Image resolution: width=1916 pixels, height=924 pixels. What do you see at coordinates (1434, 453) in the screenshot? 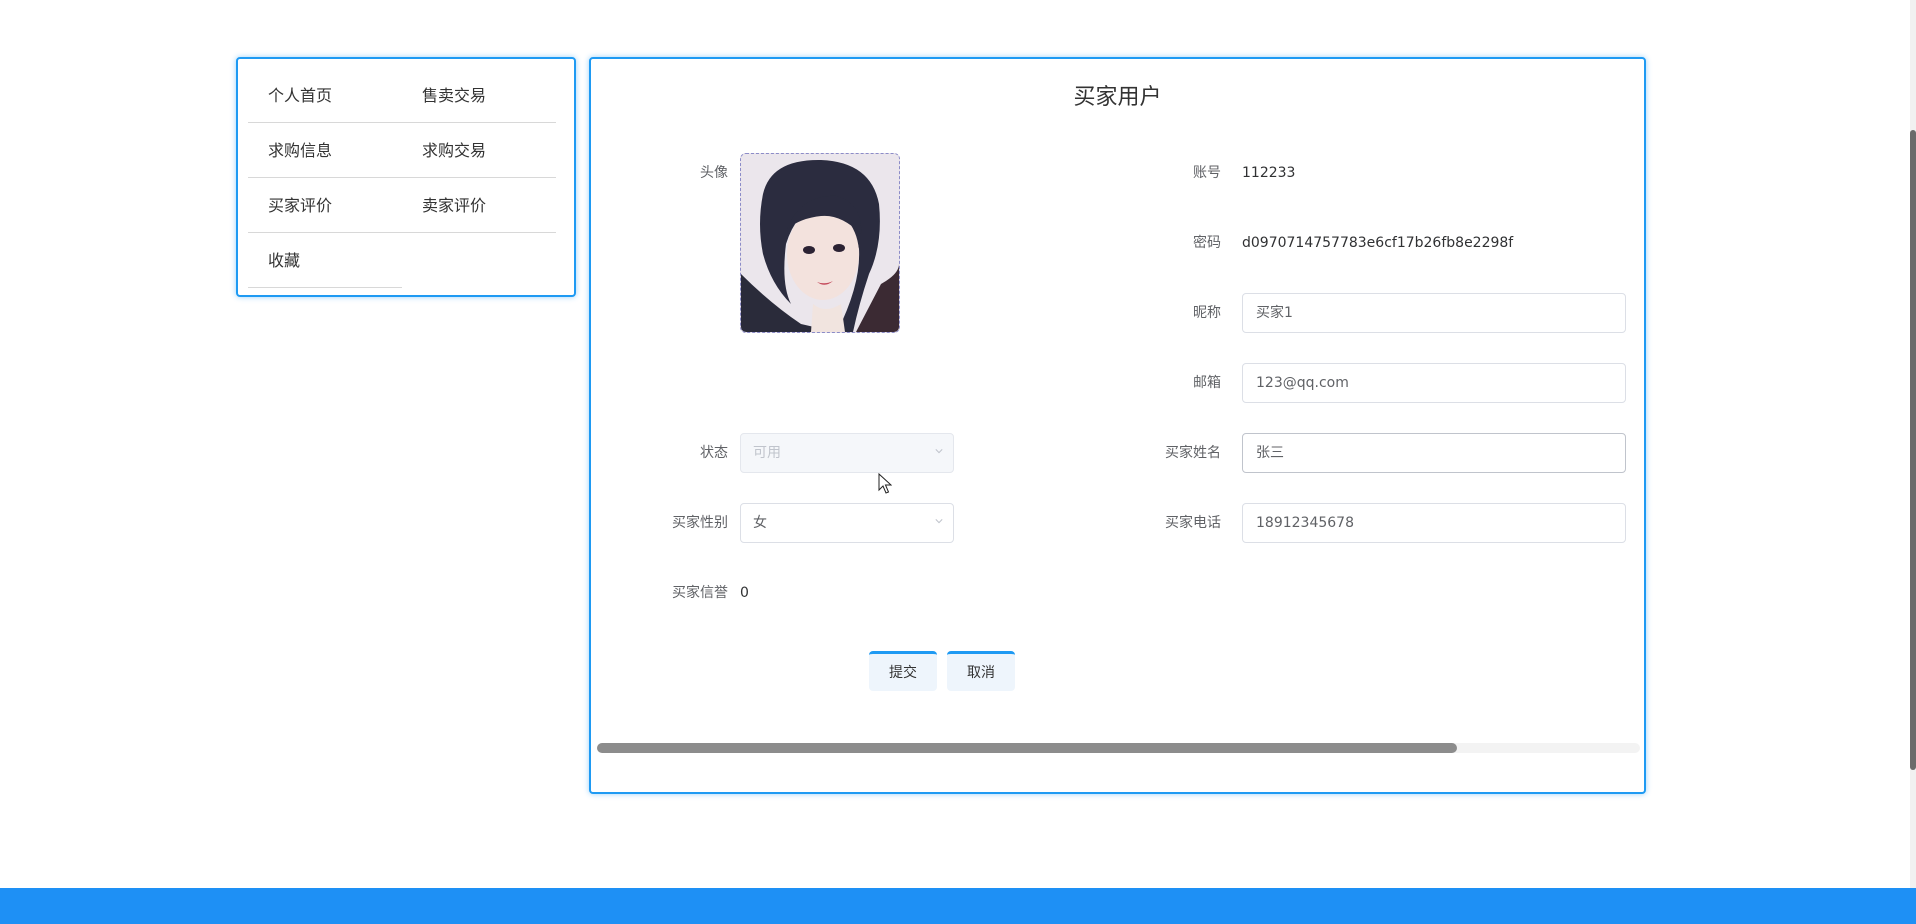
I see `buyer-name-input: 张三` at bounding box center [1434, 453].